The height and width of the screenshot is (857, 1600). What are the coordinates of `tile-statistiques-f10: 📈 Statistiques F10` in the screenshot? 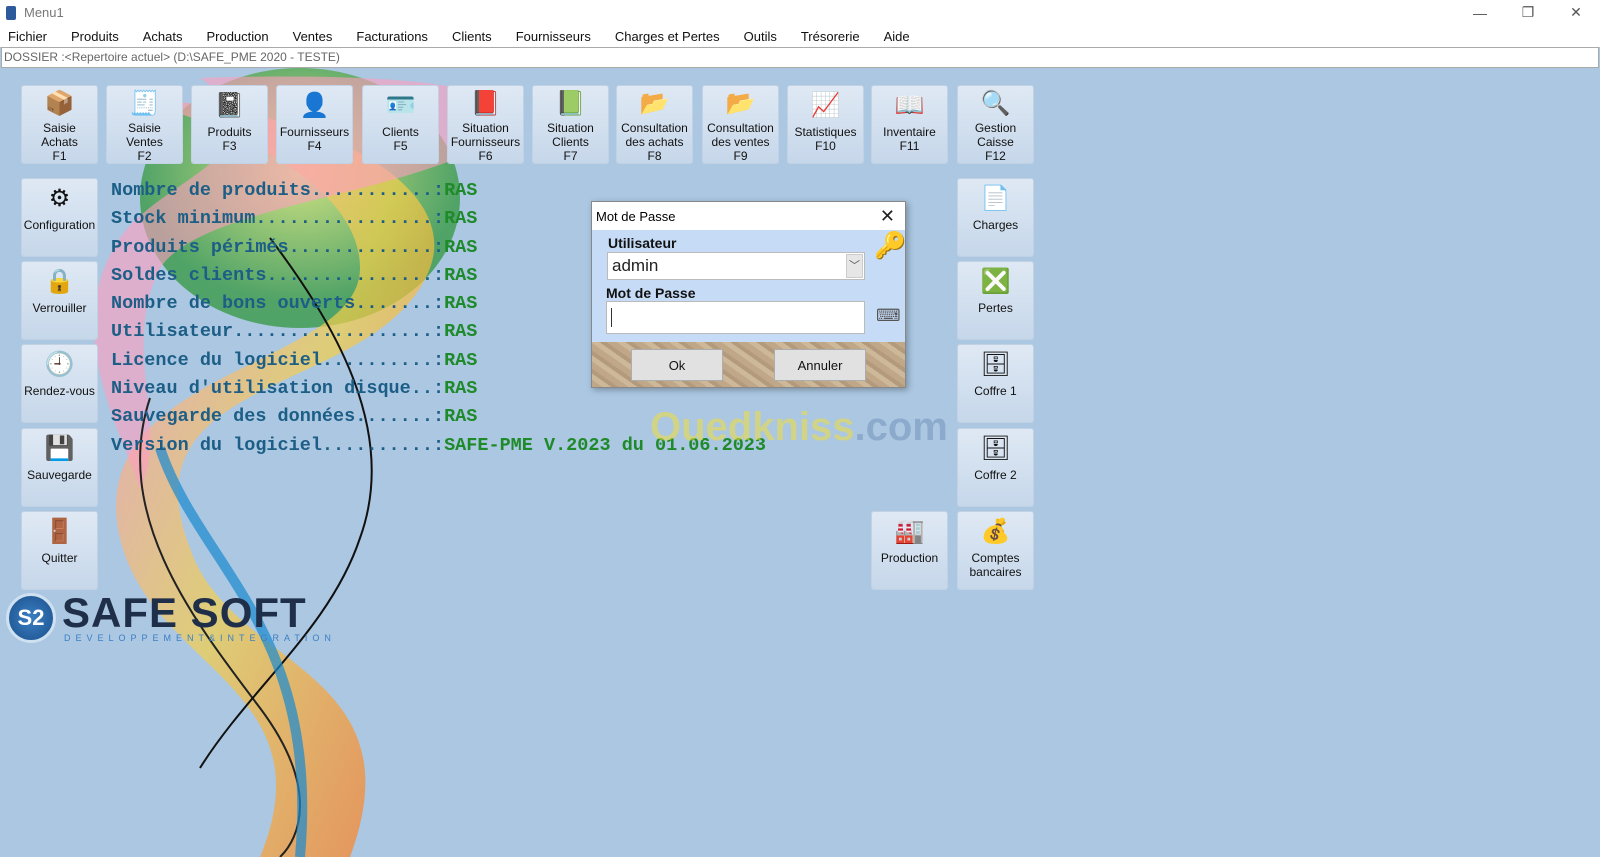 It's located at (825, 124).